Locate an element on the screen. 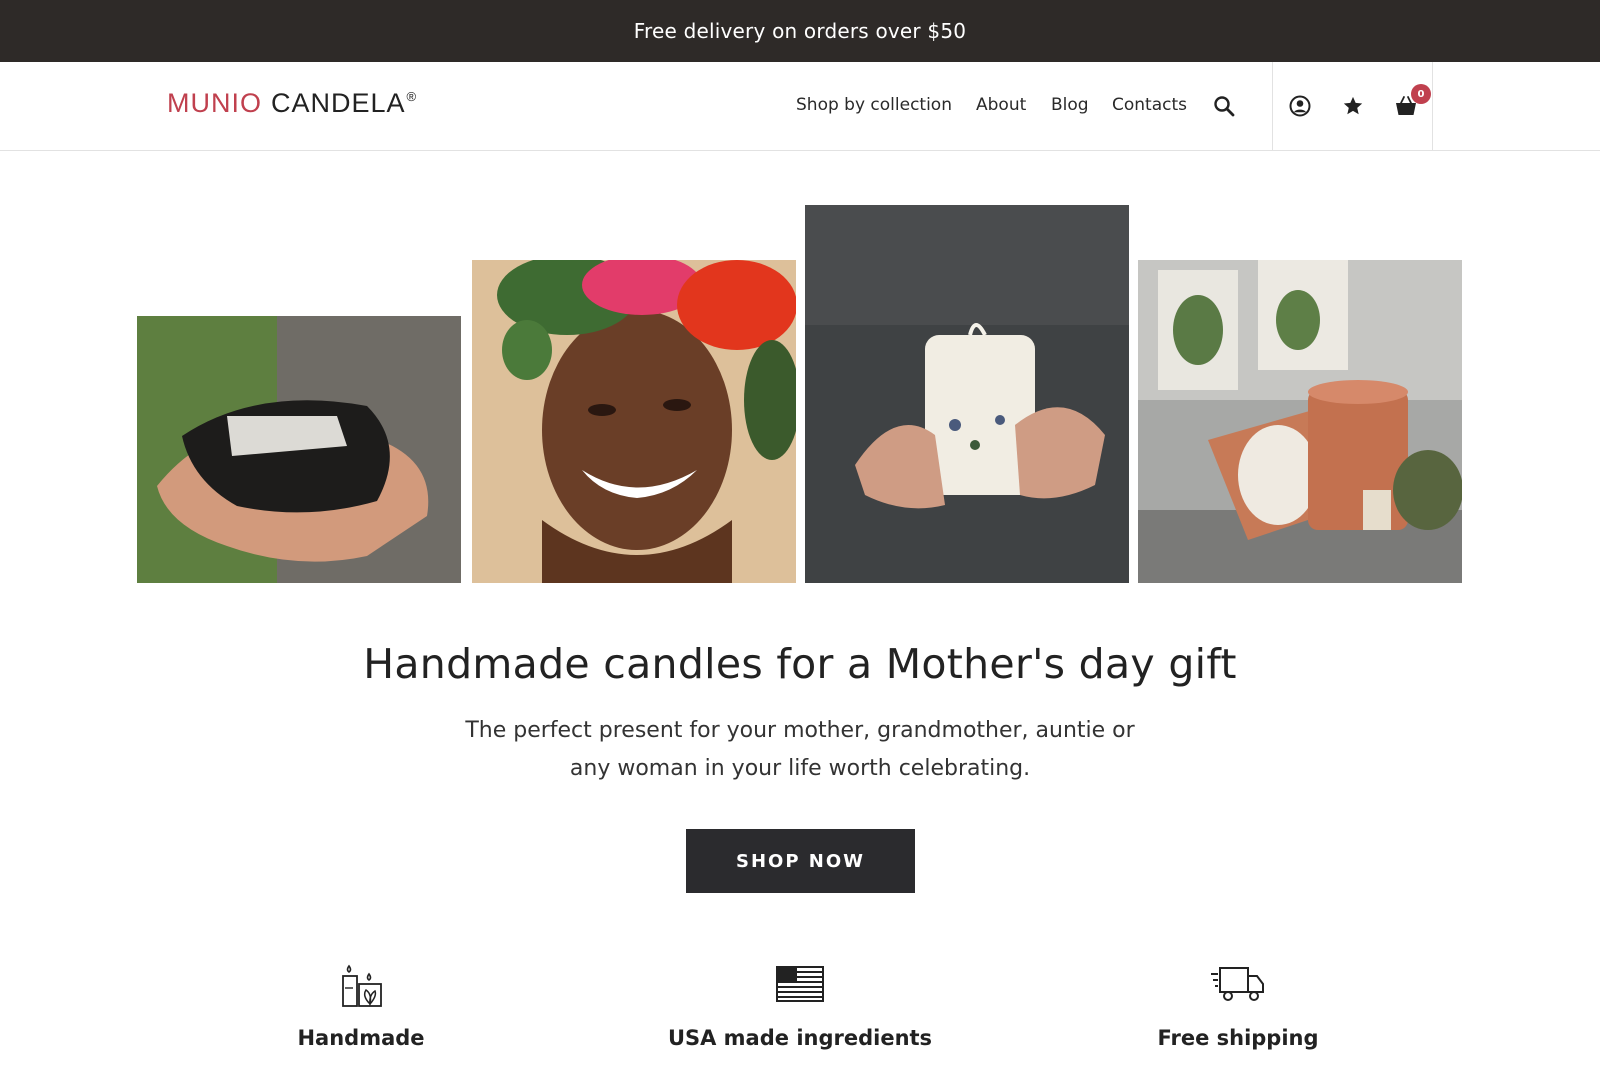 The width and height of the screenshot is (1600, 1068). feature-handmade: Handmade is located at coordinates (361, 1003).